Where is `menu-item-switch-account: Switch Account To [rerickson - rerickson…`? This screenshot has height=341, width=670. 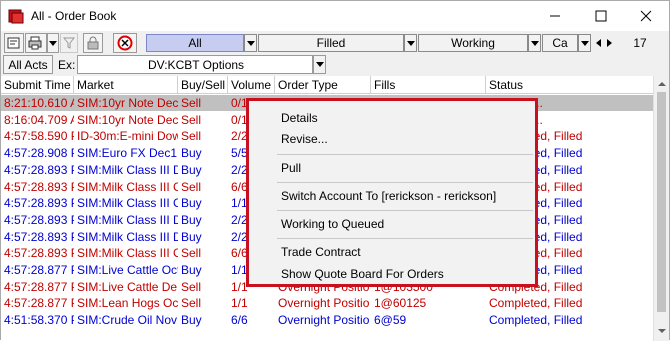
menu-item-switch-account: Switch Account To [rerickson - rerickson… is located at coordinates (388, 196).